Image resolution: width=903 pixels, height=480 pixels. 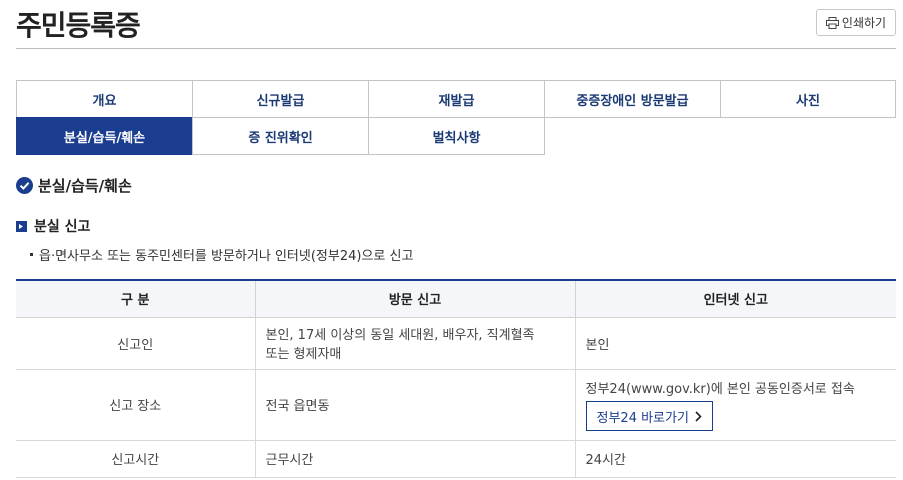 I want to click on column-header: 인터넷 신고, so click(x=735, y=299).